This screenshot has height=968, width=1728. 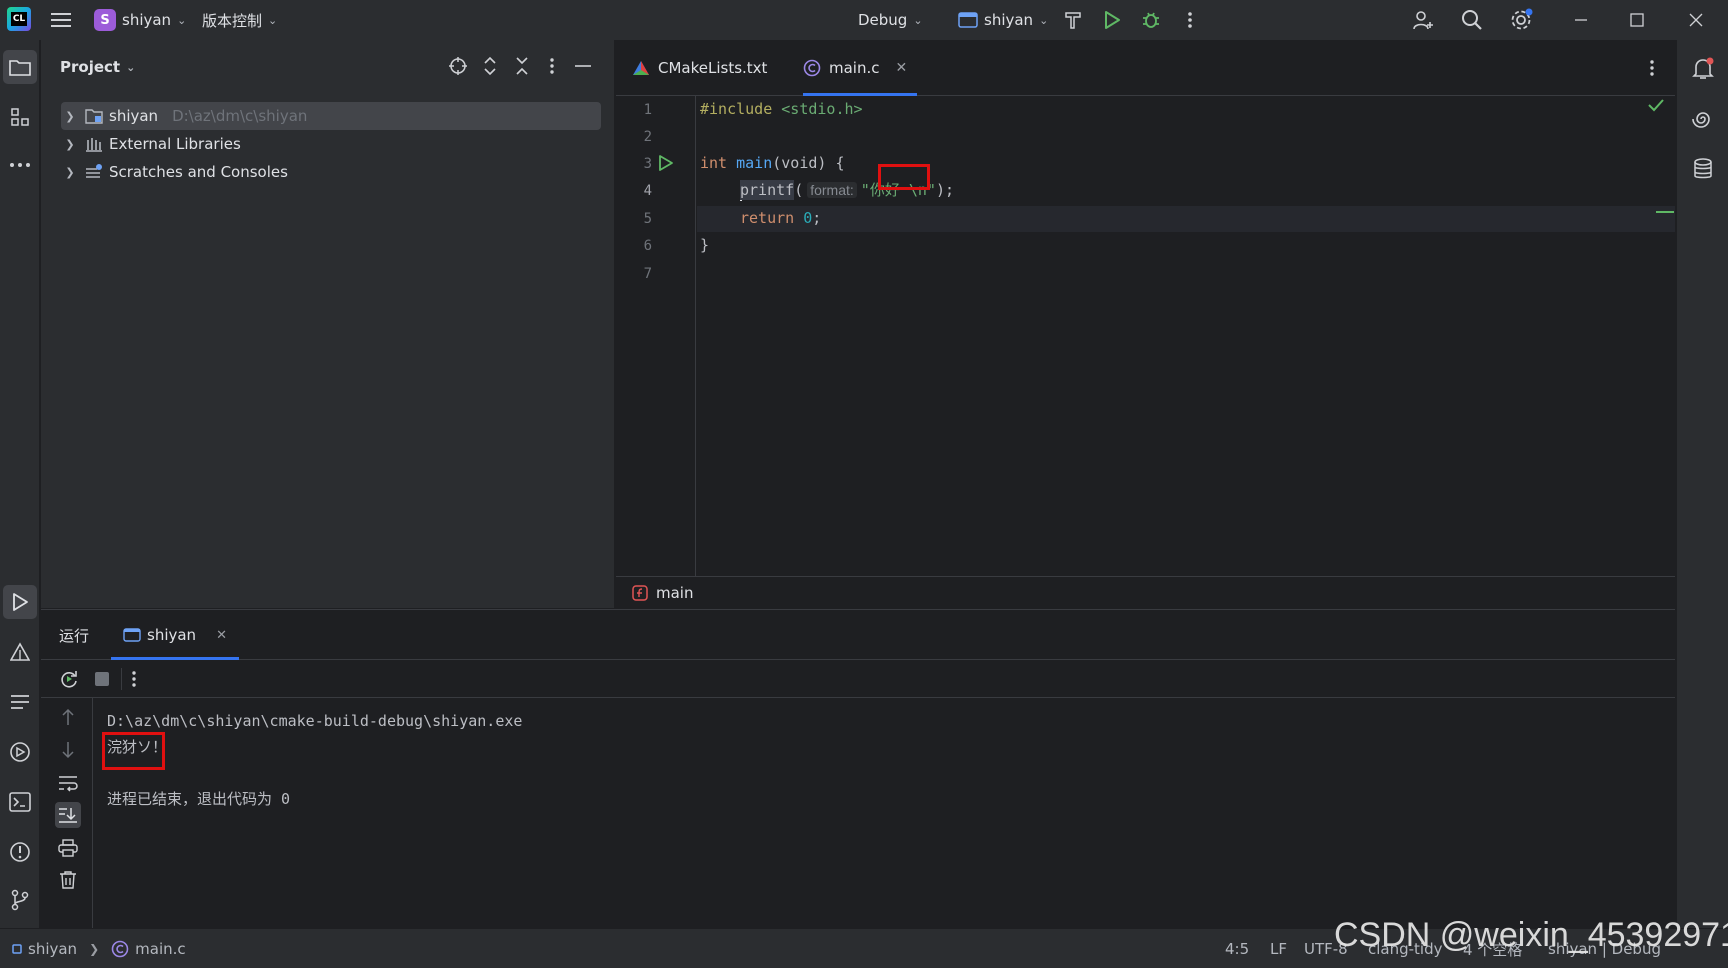 What do you see at coordinates (20, 484) in the screenshot?
I see `left-tool-strip` at bounding box center [20, 484].